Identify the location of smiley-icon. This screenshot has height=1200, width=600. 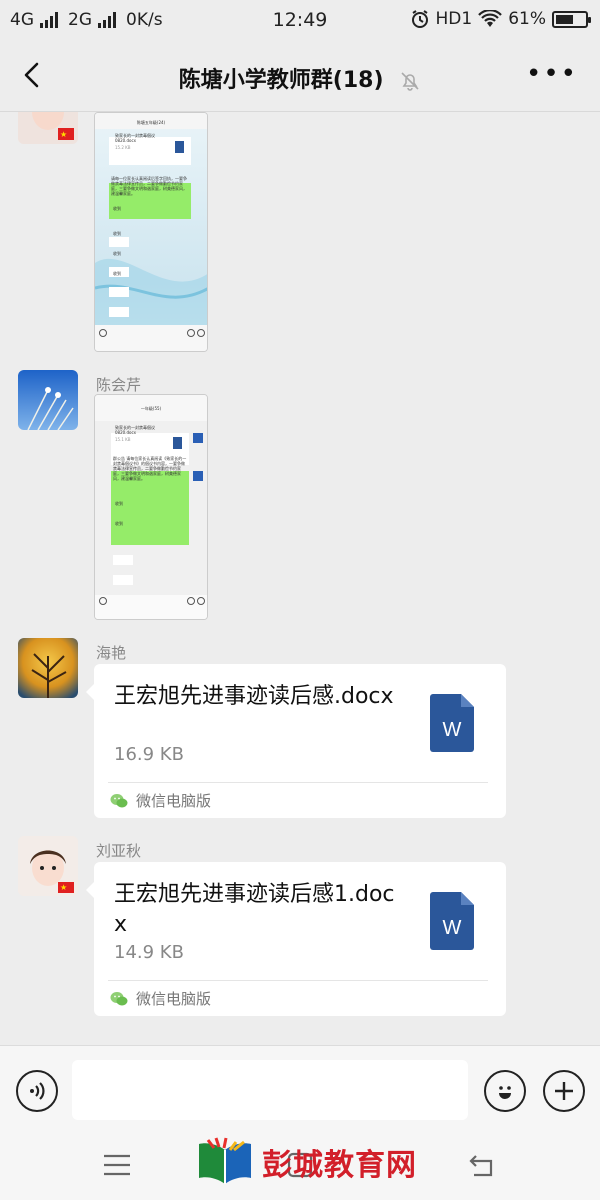
(505, 1092).